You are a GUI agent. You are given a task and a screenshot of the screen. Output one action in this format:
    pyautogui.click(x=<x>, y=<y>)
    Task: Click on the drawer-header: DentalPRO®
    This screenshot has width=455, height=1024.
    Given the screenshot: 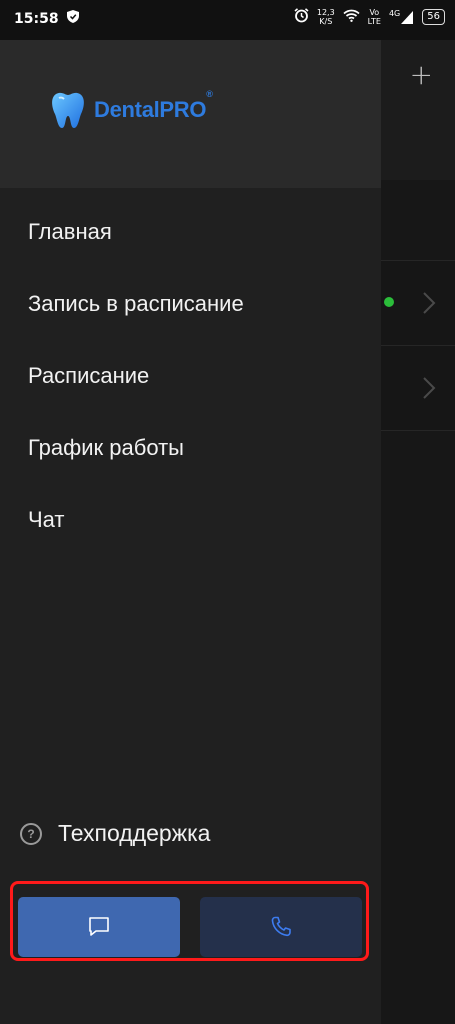 What is the action you would take?
    pyautogui.click(x=190, y=114)
    